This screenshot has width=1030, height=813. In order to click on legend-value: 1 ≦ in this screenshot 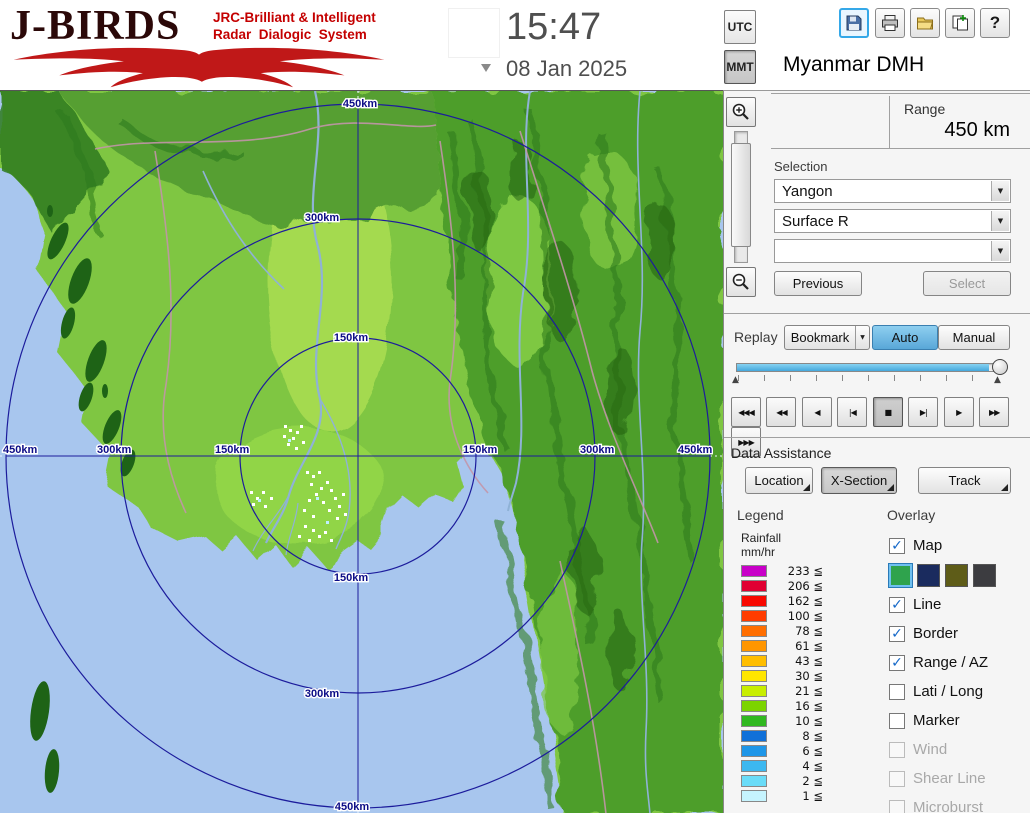, I will do `click(812, 795)`.